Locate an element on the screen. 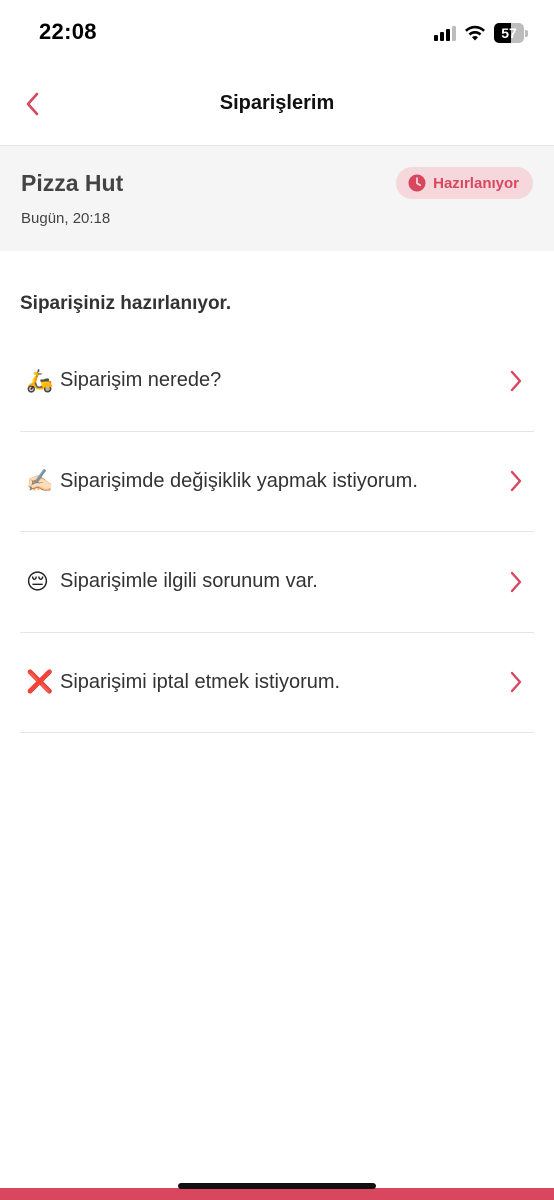  battery-icon: 57 is located at coordinates (511, 33).